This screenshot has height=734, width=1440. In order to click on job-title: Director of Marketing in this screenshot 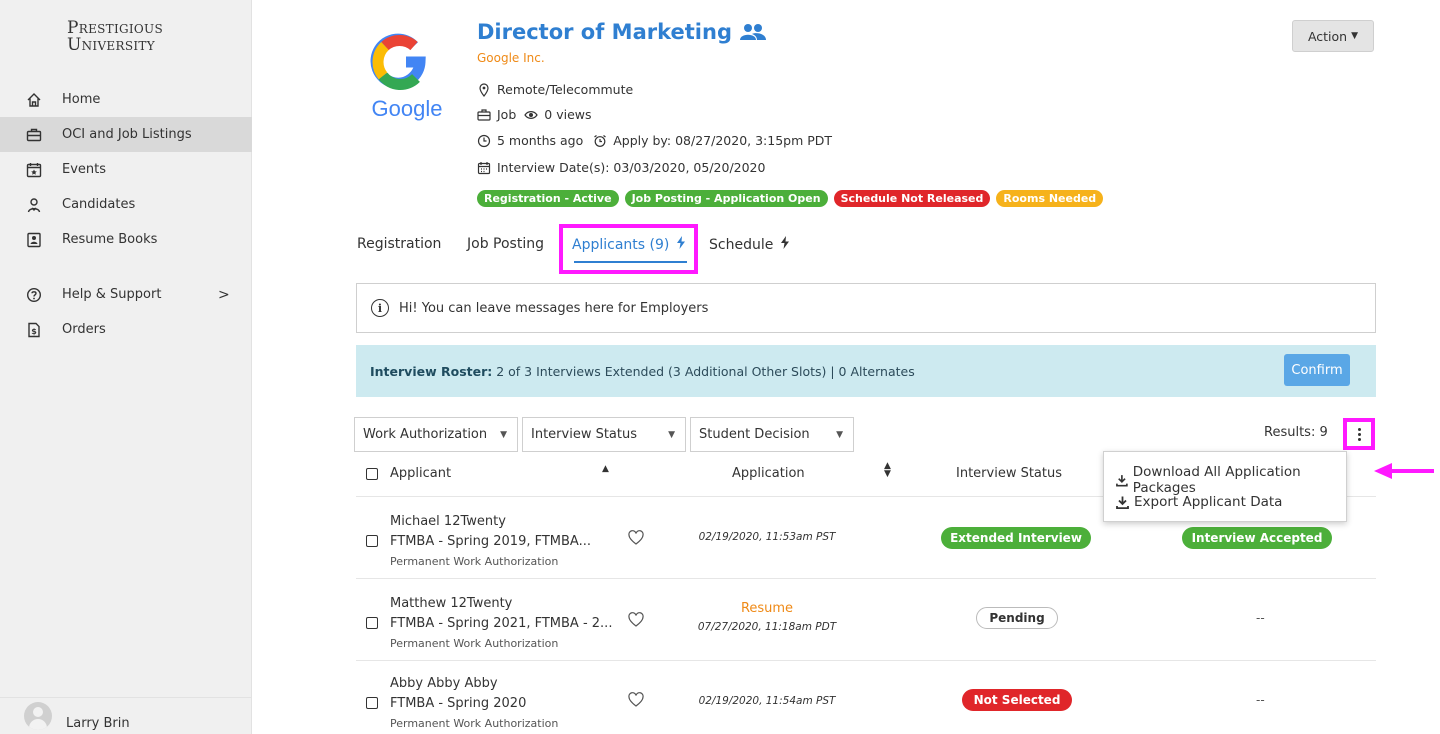, I will do `click(621, 32)`.